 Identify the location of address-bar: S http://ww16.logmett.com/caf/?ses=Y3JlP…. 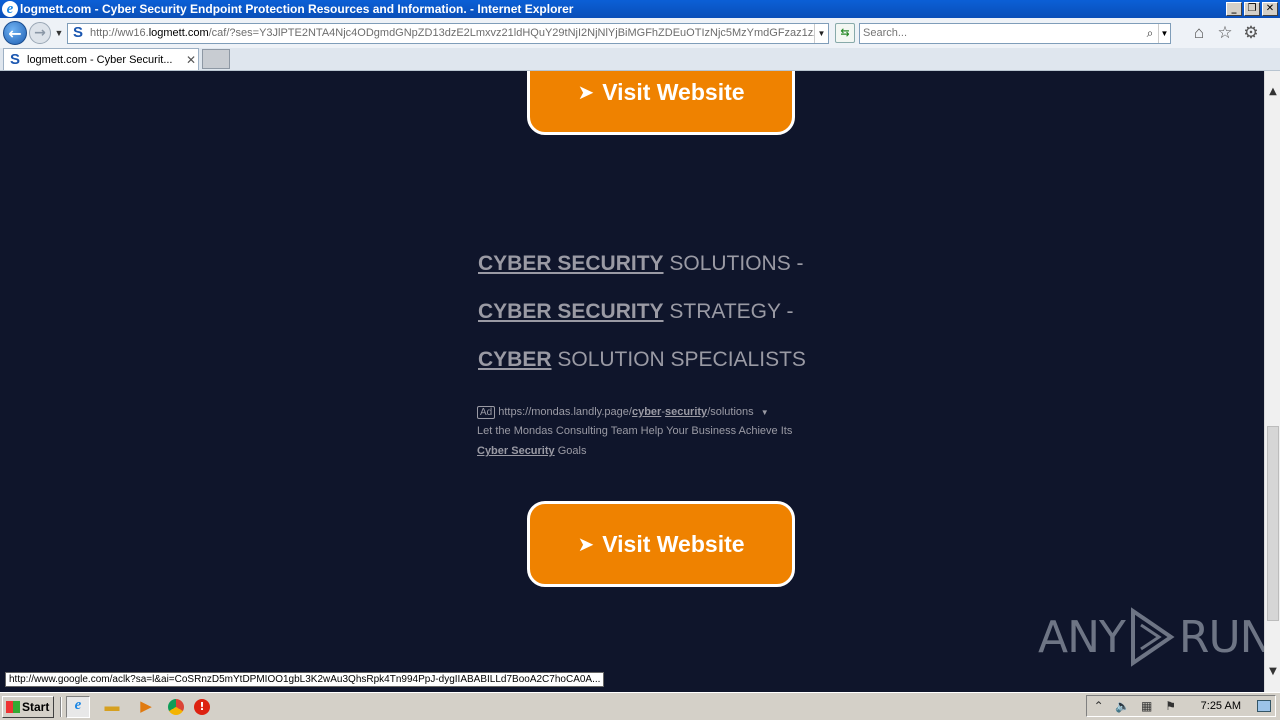
(448, 33).